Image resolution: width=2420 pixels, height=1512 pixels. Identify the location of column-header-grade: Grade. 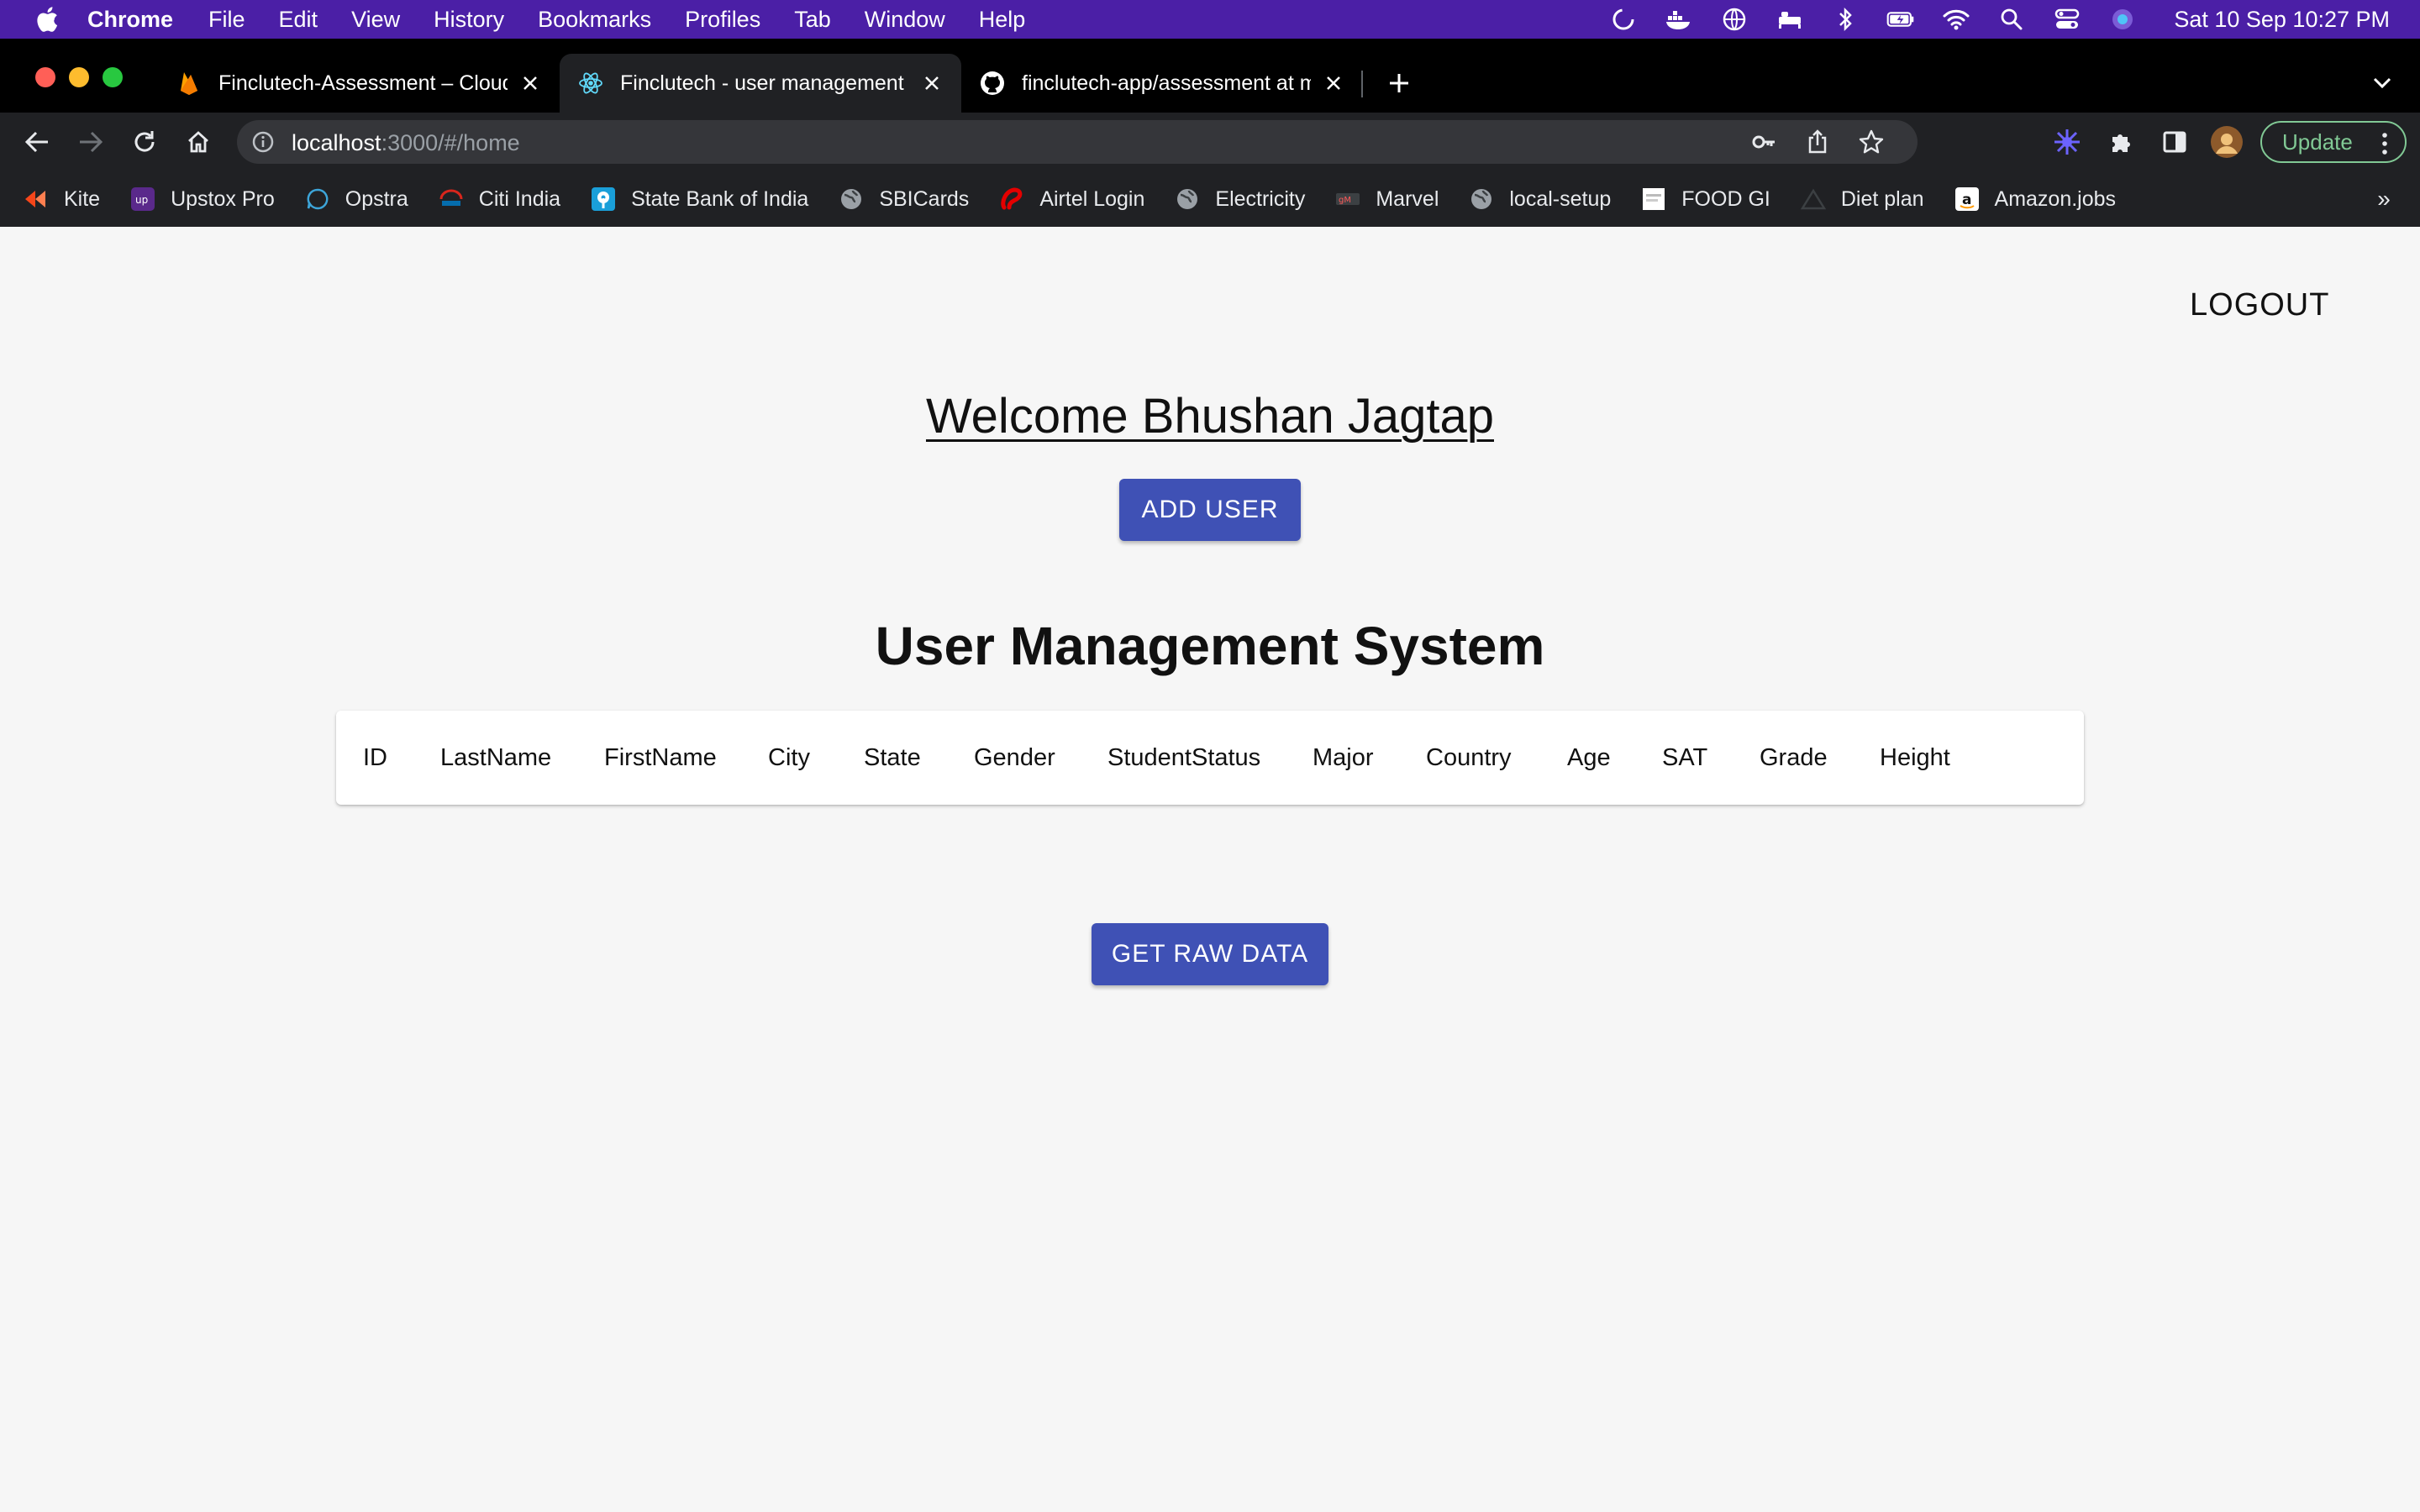
(1794, 758).